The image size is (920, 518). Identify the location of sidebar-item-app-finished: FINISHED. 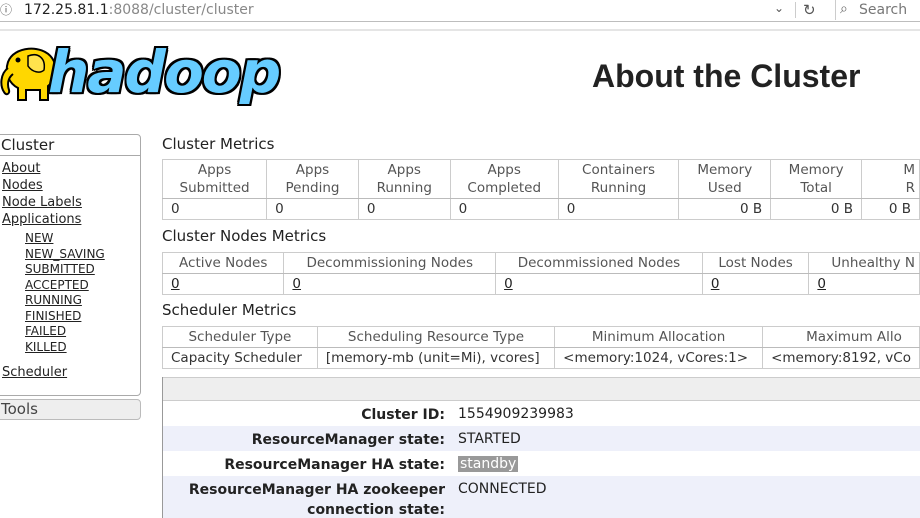
(82, 317).